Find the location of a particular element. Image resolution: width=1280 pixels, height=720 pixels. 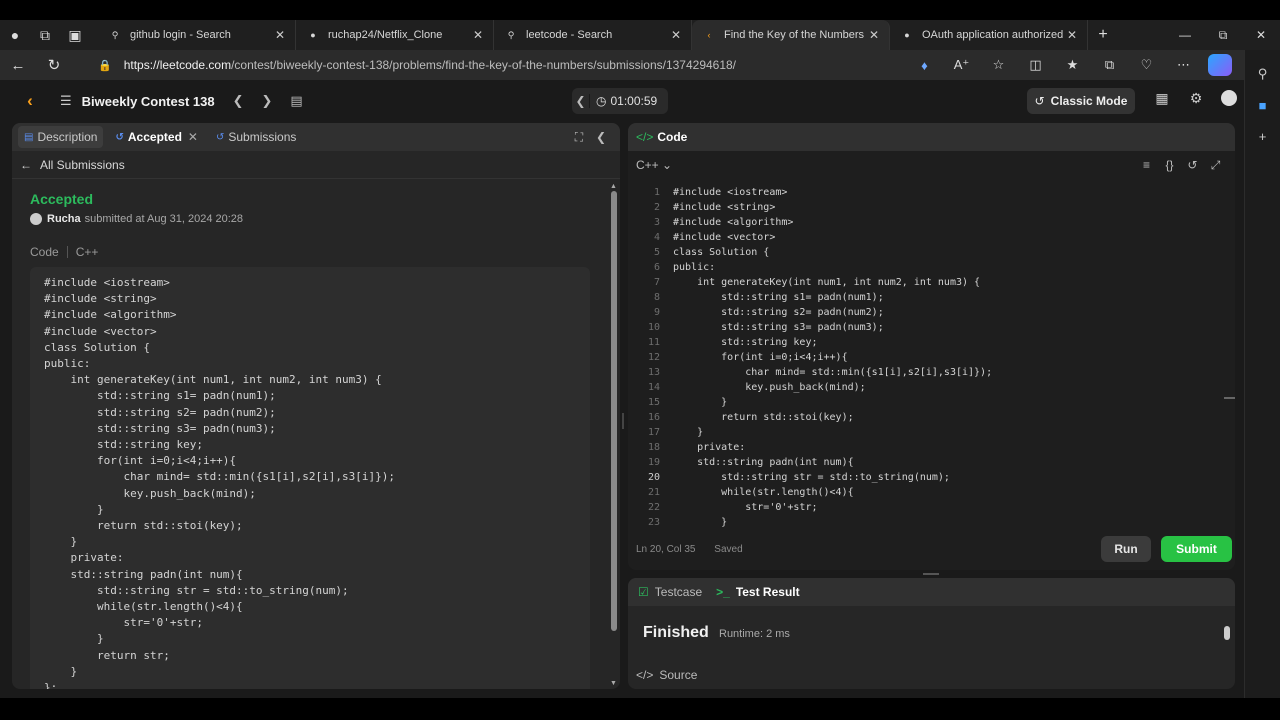

tab-testcase: ☑ Testcase is located at coordinates (670, 592).